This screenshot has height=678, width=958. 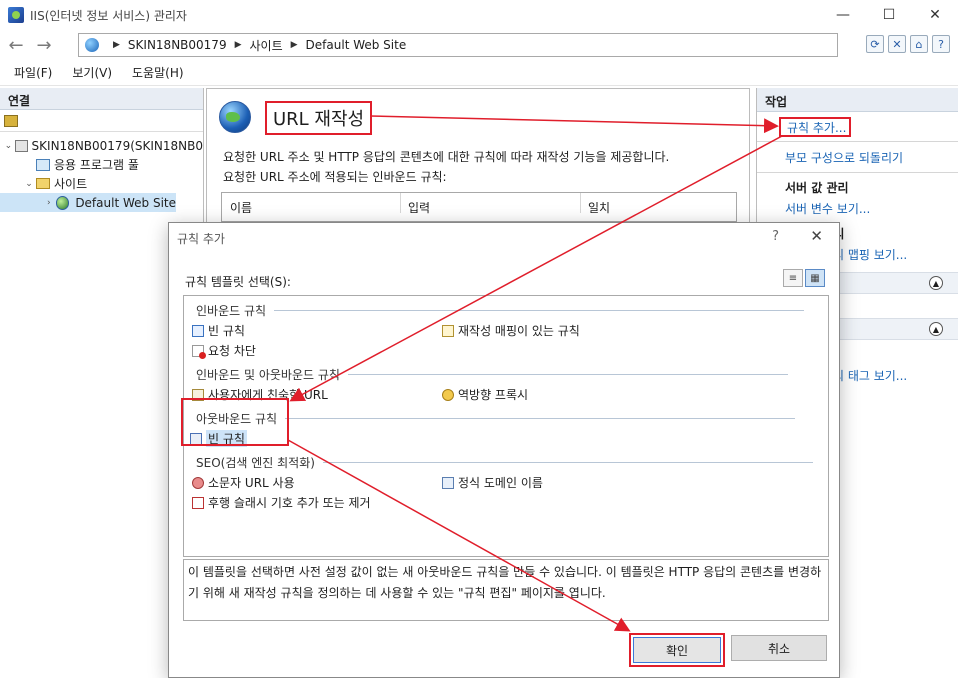 I want to click on group-label: 인바운드 및 아웃바운드 규칙, so click(x=268, y=375).